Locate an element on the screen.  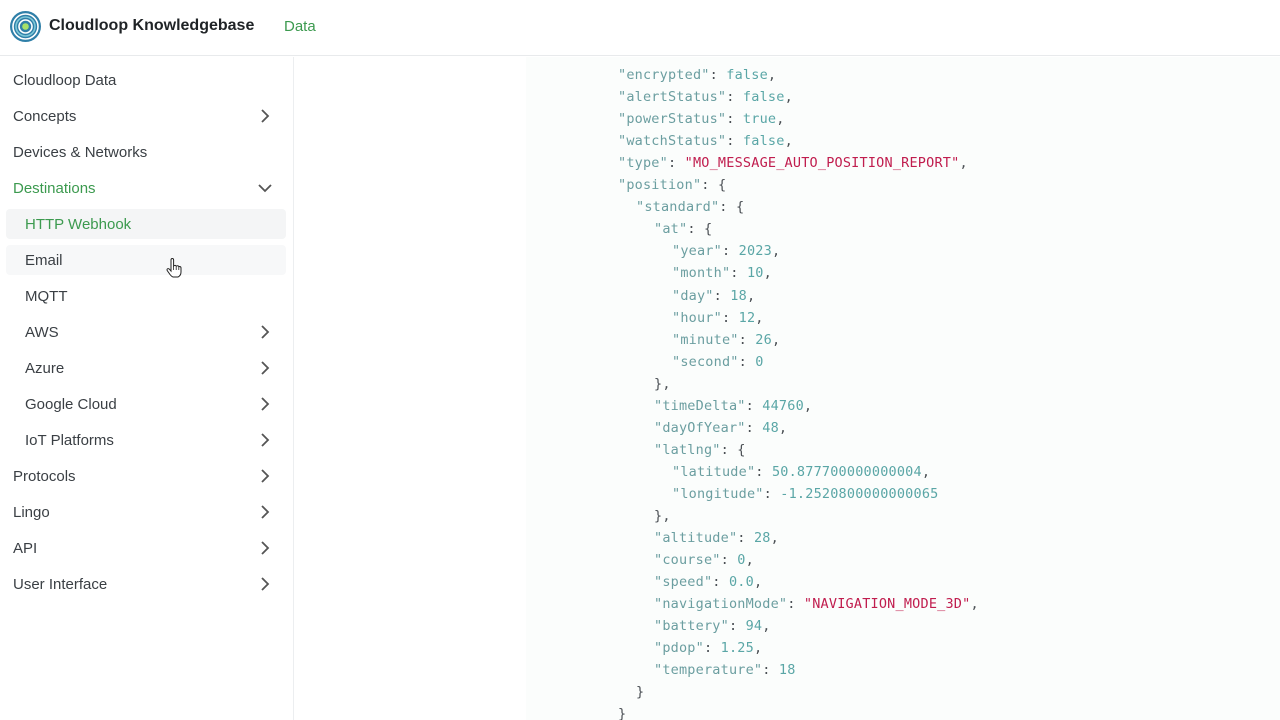
sidebar-item-label: AWS is located at coordinates (42, 332).